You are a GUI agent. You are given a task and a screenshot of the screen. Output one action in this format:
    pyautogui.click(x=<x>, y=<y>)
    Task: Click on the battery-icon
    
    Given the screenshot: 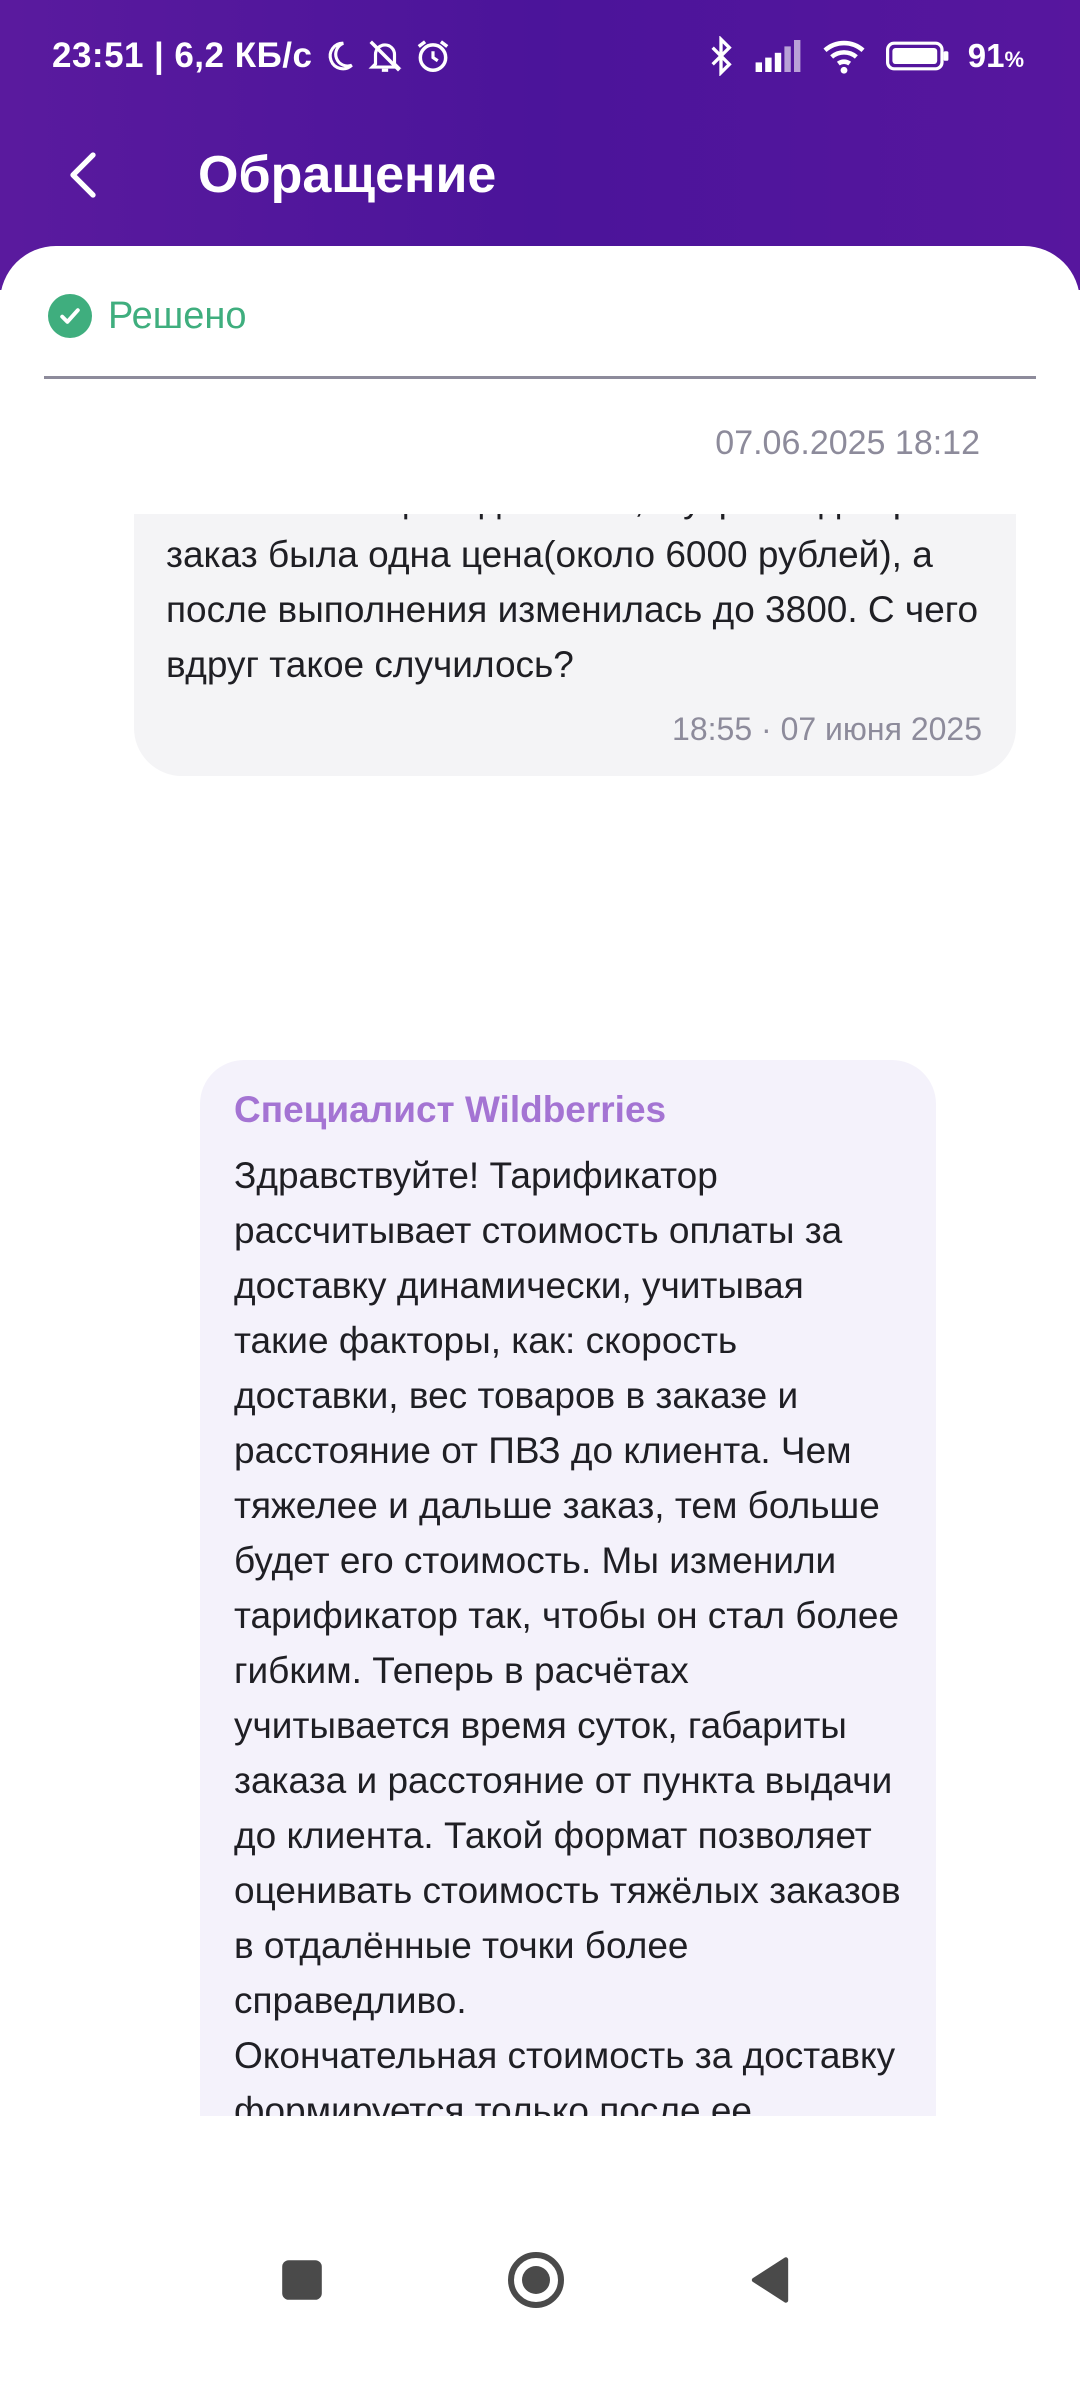 What is the action you would take?
    pyautogui.click(x=917, y=56)
    